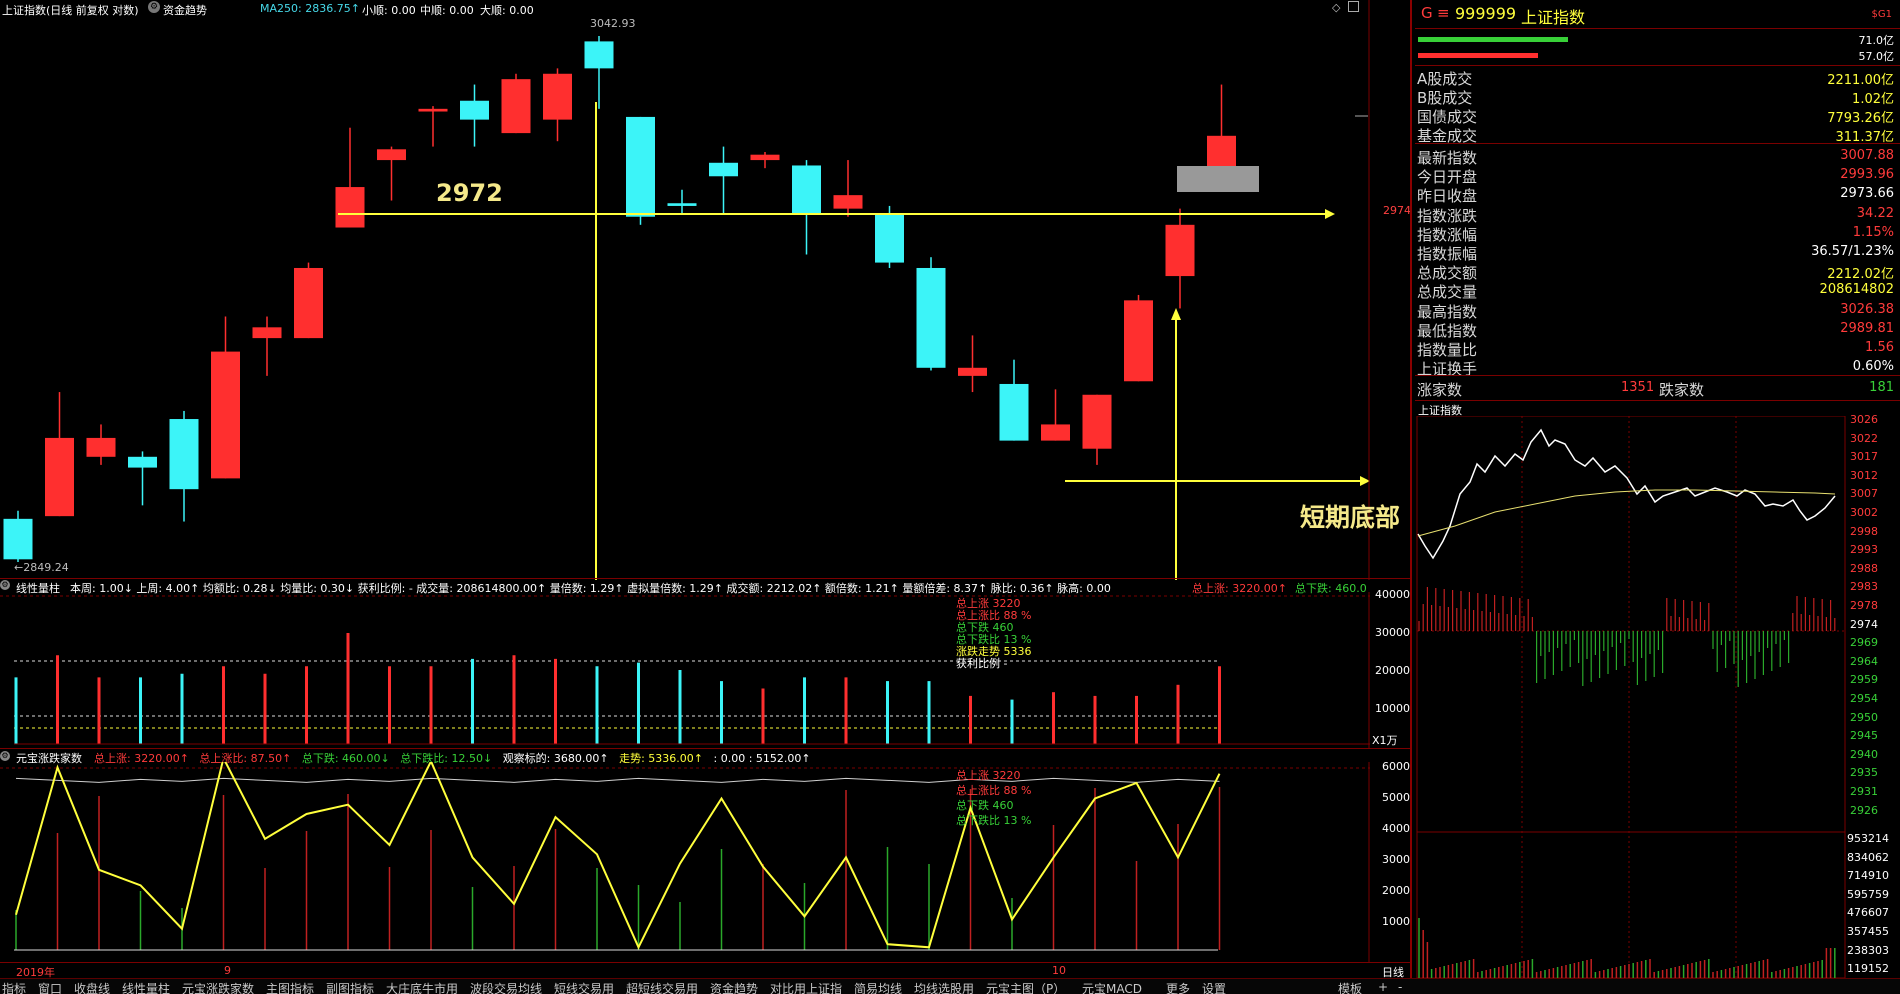 This screenshot has width=1900, height=994. What do you see at coordinates (1868, 969) in the screenshot?
I see `volume-axis-tick: 119152` at bounding box center [1868, 969].